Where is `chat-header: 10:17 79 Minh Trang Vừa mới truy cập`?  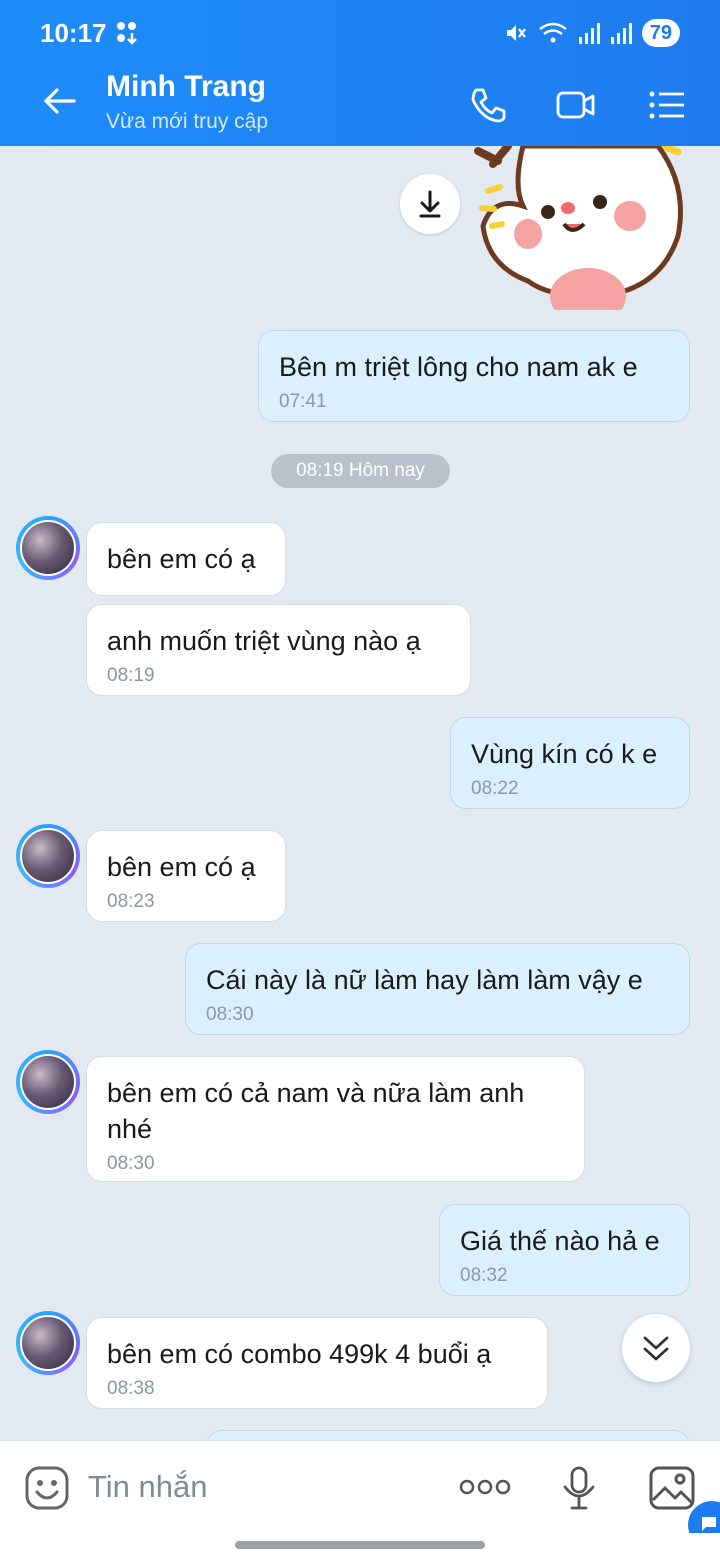 chat-header: 10:17 79 Minh Trang Vừa mới truy cập is located at coordinates (360, 73).